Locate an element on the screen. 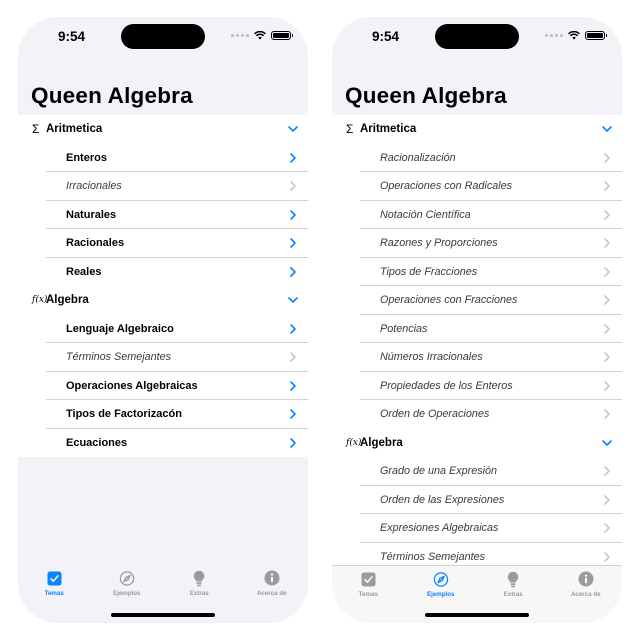 The image size is (640, 640). list-item: Razones y Proporciones is located at coordinates (477, 243).